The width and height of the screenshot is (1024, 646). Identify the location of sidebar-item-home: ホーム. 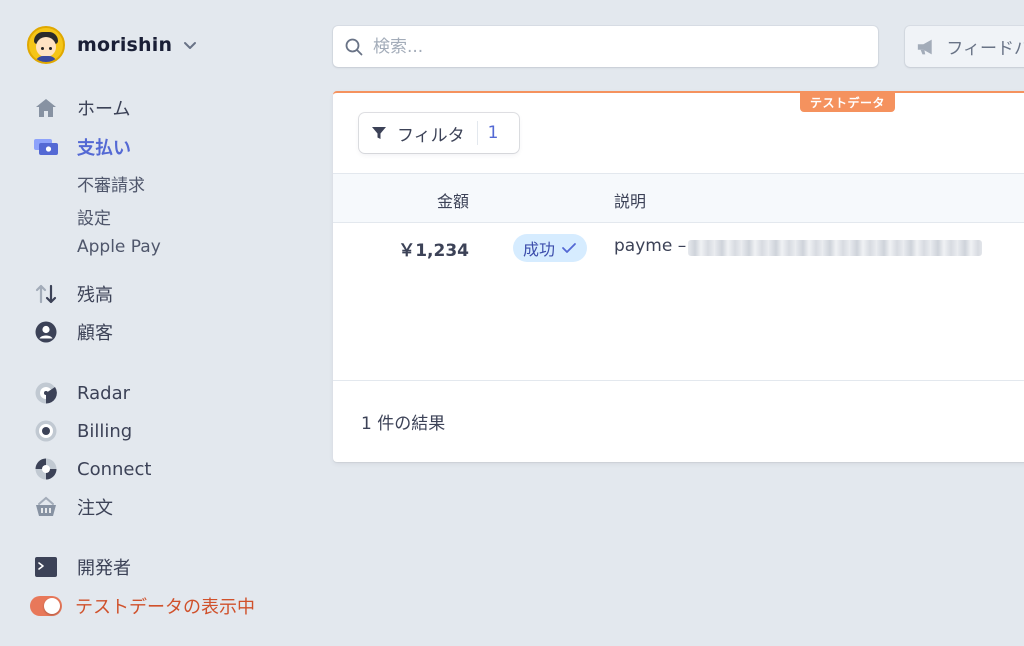
(82, 108).